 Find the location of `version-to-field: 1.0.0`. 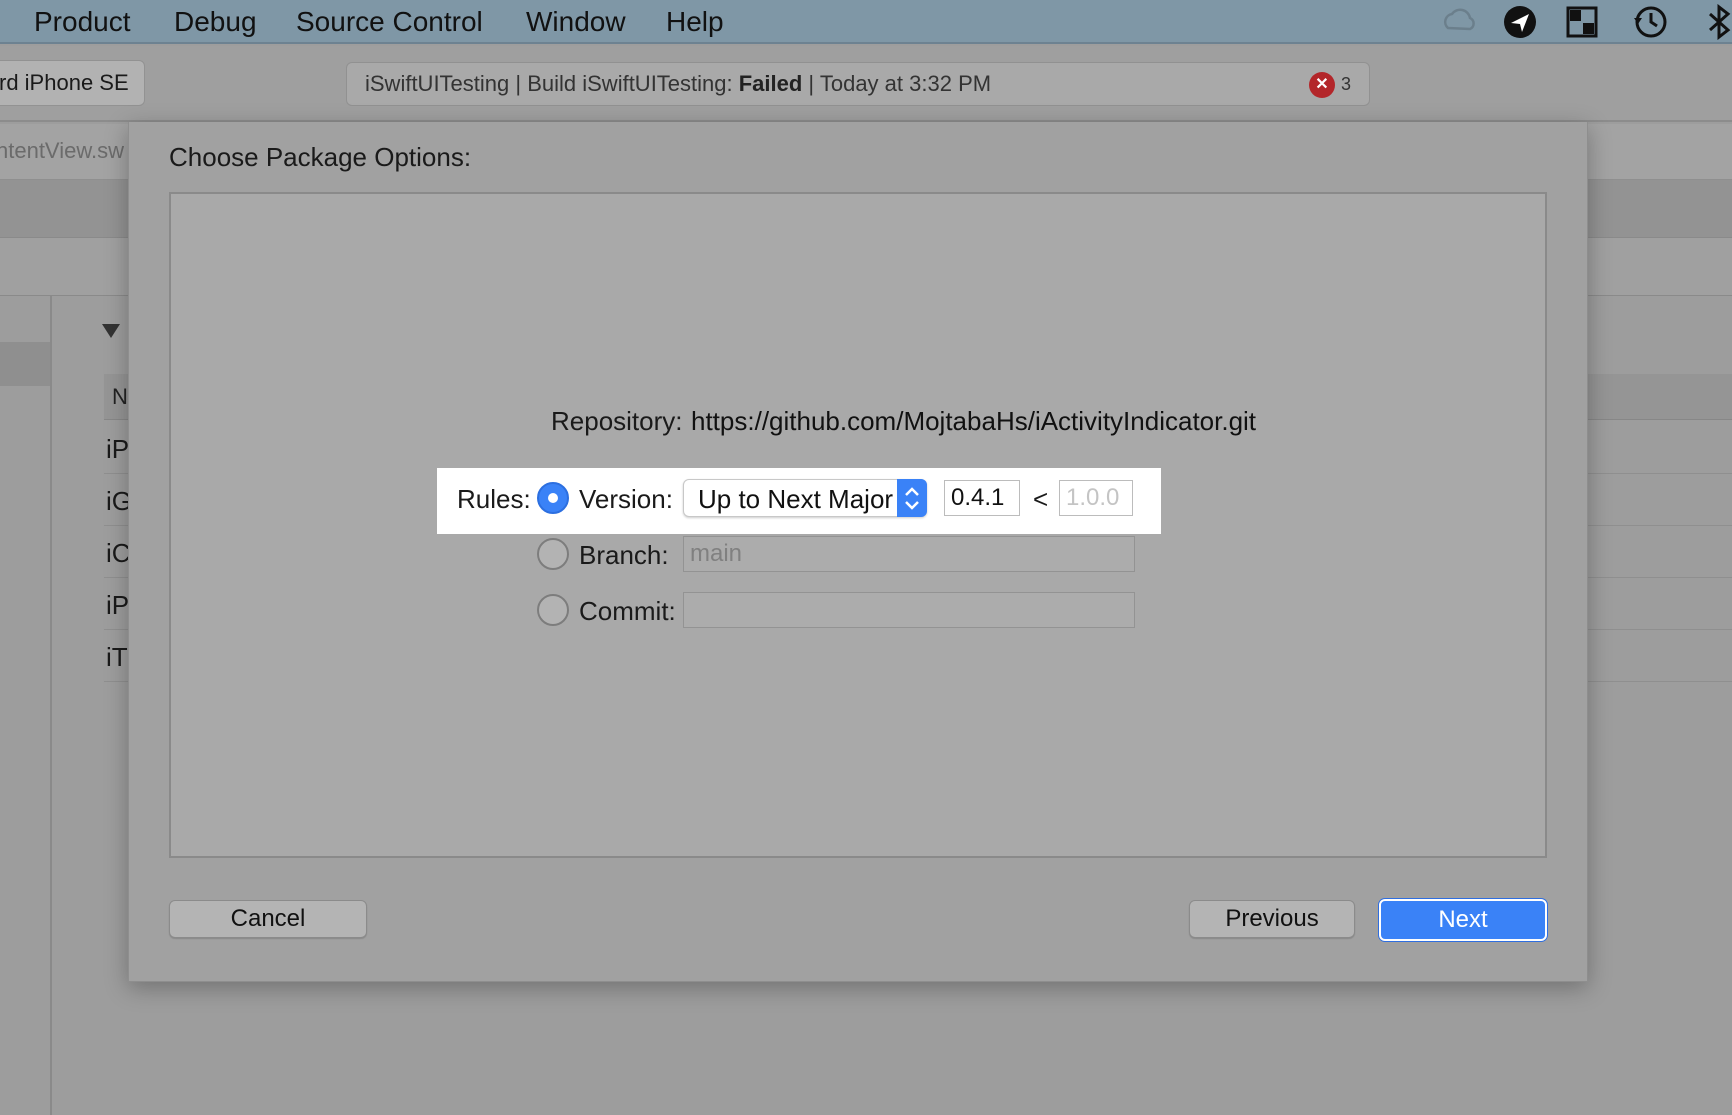

version-to-field: 1.0.0 is located at coordinates (1096, 498).